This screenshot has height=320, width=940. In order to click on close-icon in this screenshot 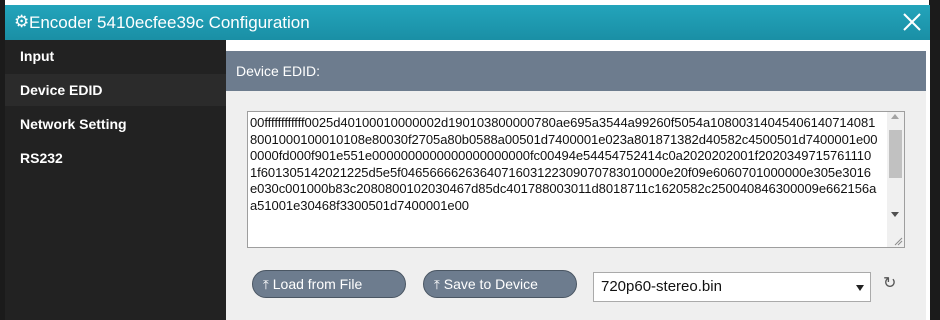, I will do `click(912, 22)`.